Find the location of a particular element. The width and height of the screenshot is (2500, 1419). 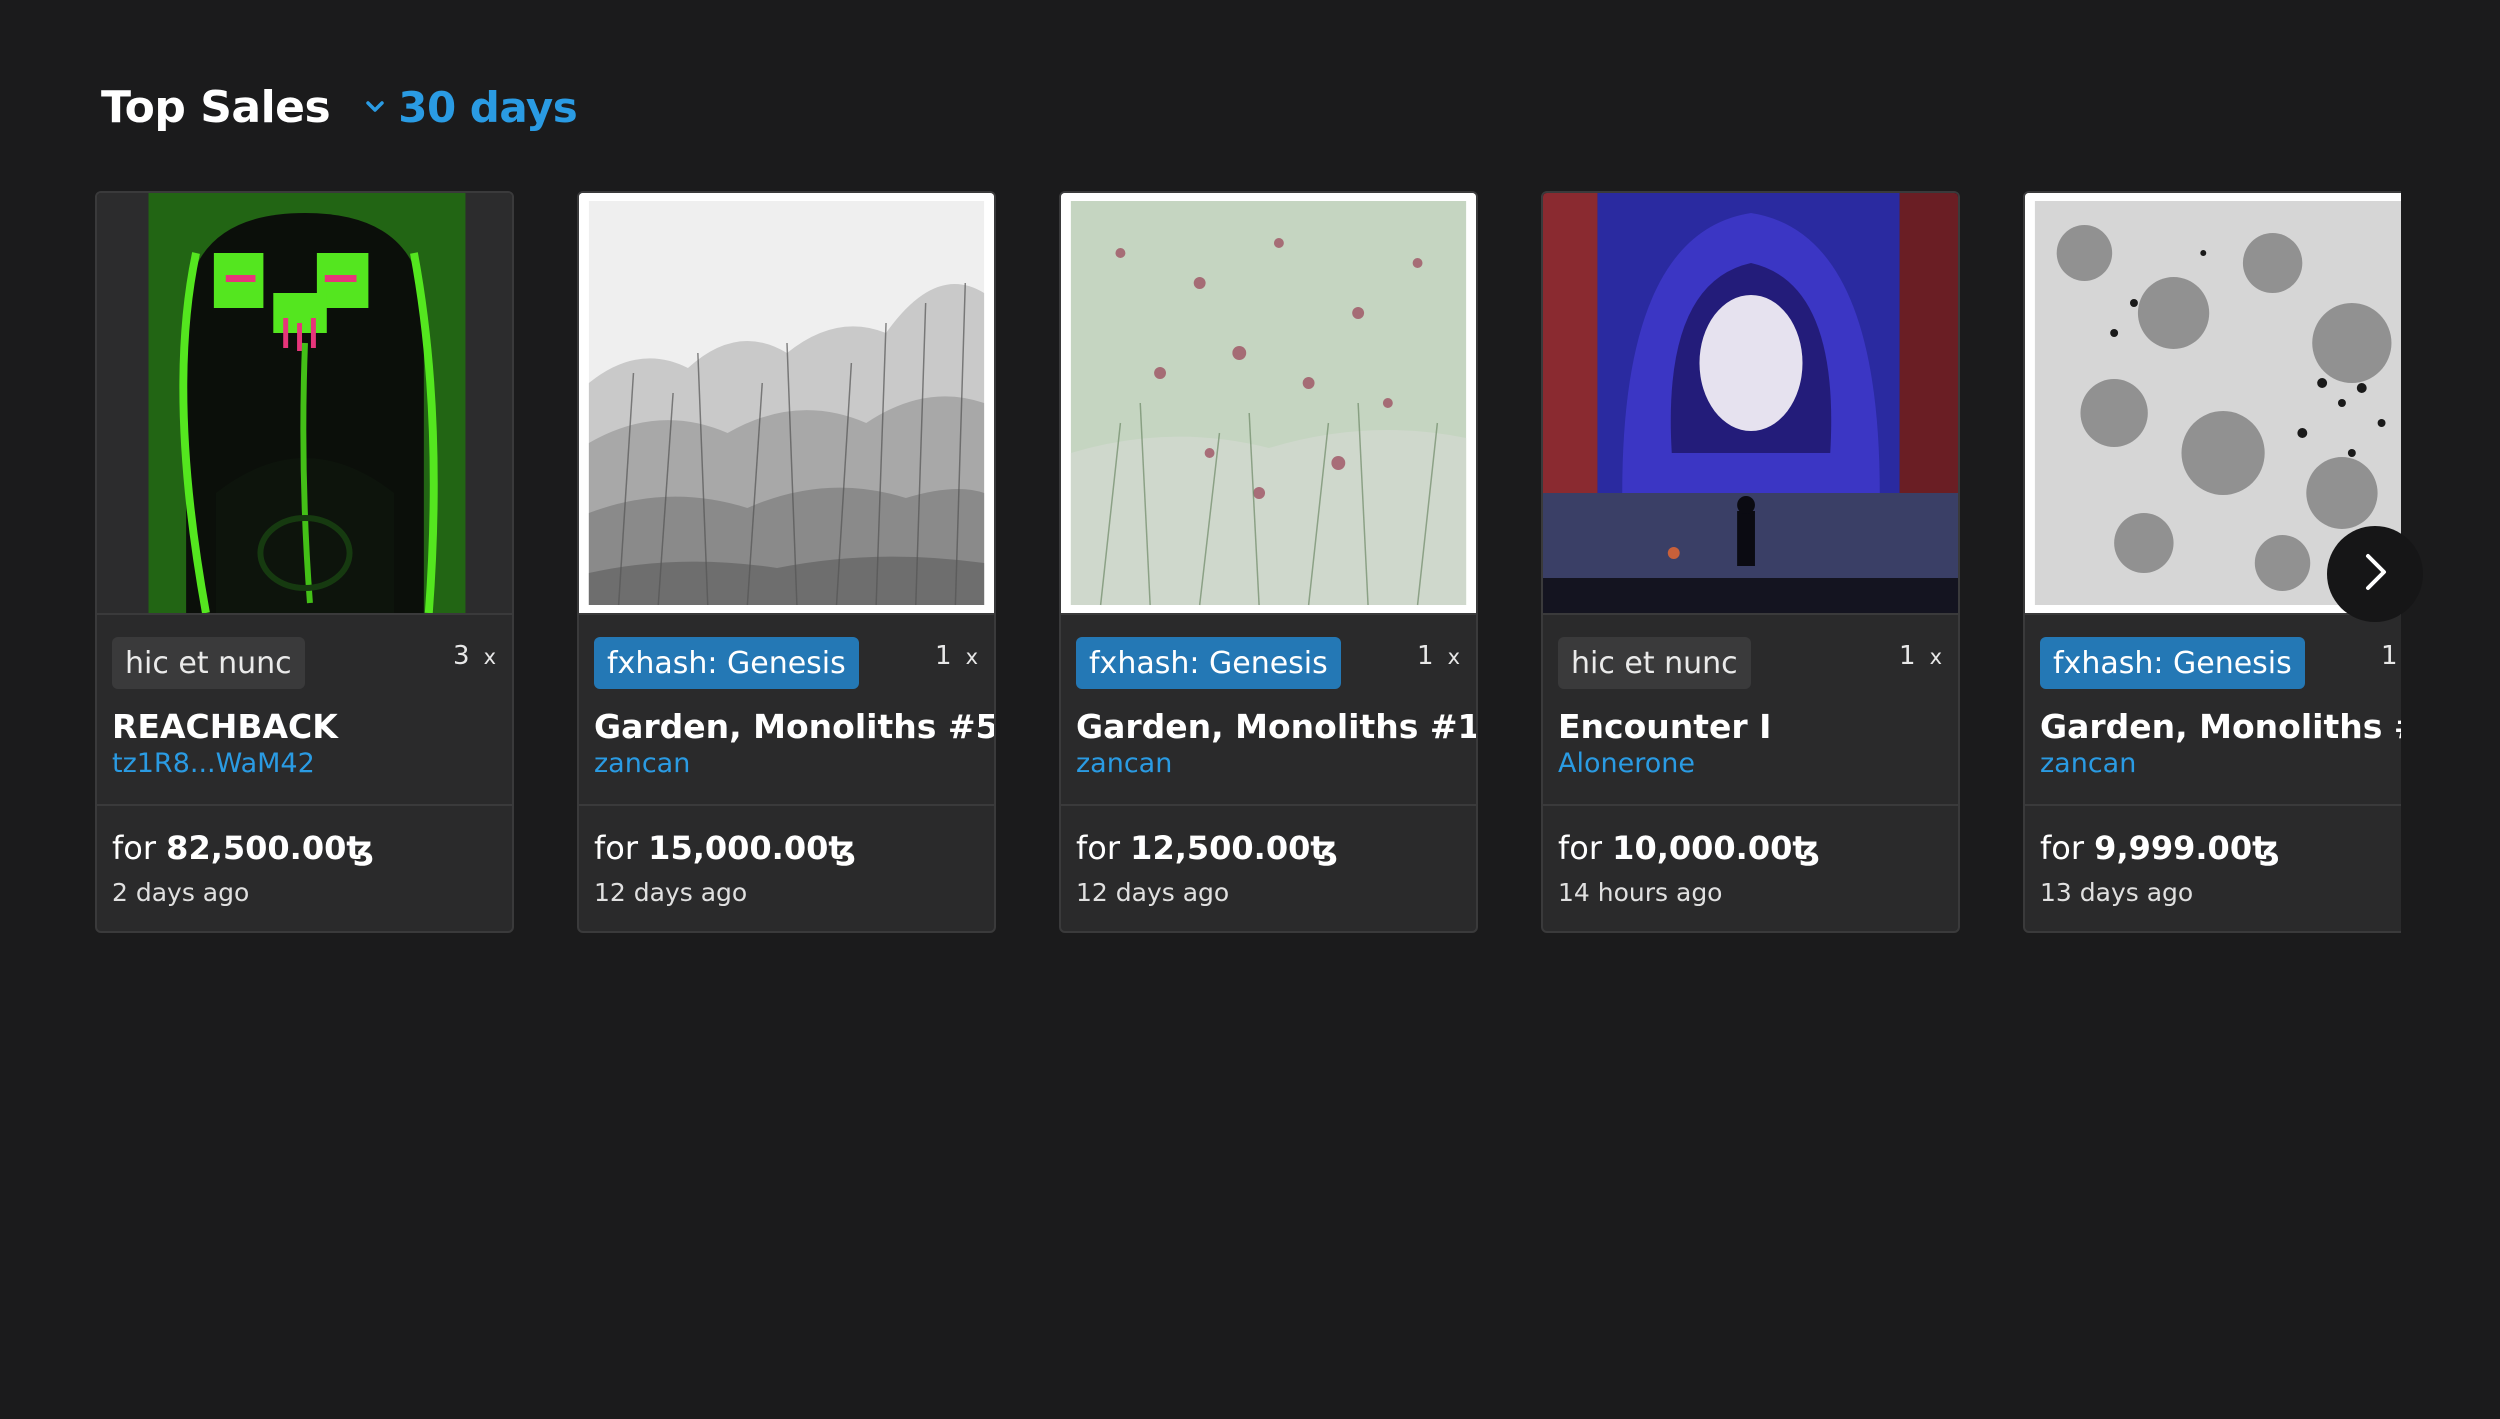

sale-time: 14 hours ago is located at coordinates (1640, 892).